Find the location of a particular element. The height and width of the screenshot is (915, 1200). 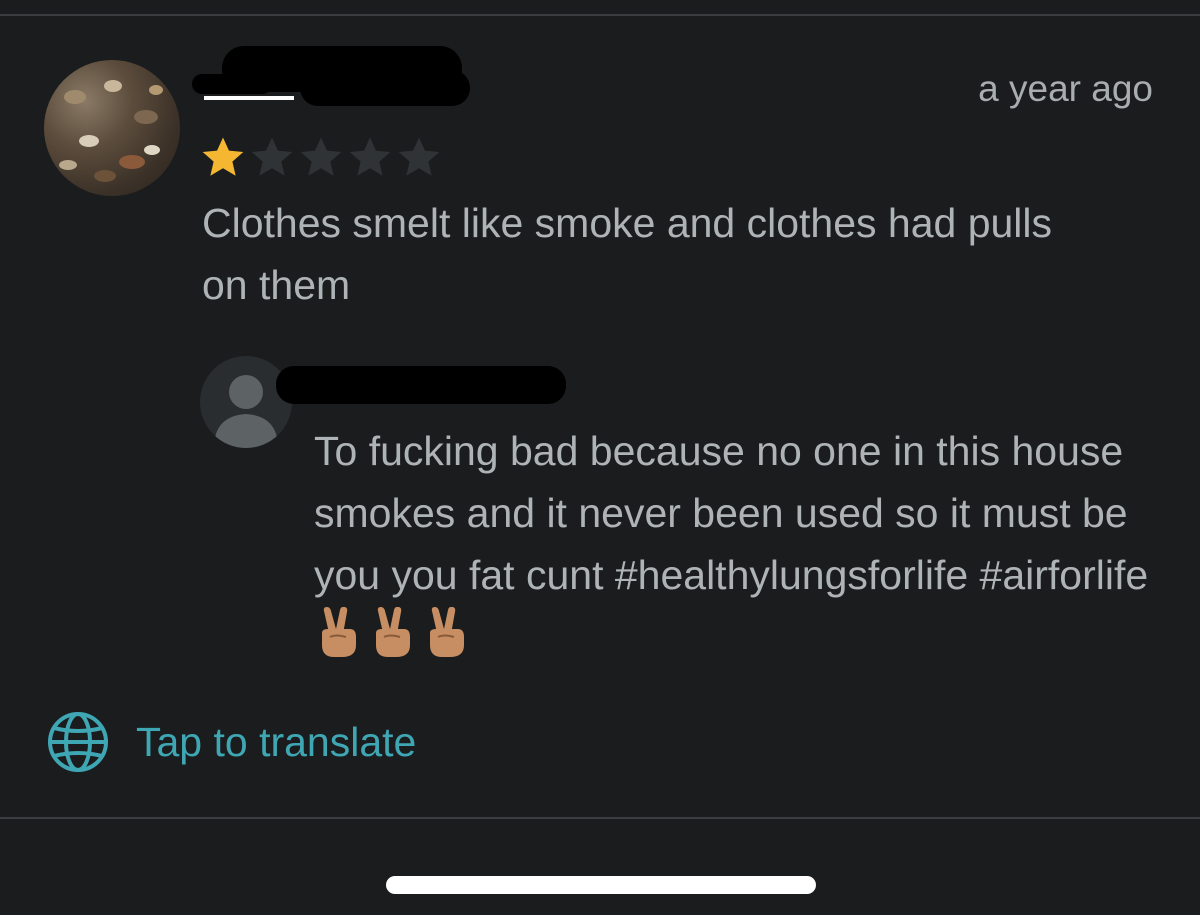

peace-emoji-row is located at coordinates (392, 641).